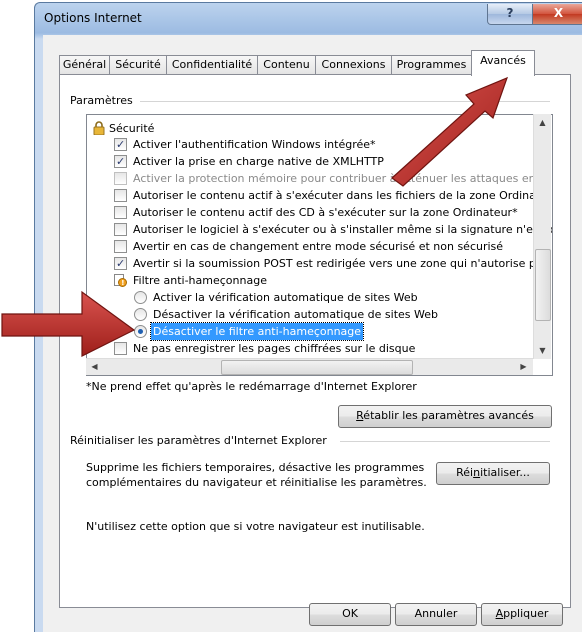  What do you see at coordinates (542, 122) in the screenshot?
I see `scroll-up-icon: ▲` at bounding box center [542, 122].